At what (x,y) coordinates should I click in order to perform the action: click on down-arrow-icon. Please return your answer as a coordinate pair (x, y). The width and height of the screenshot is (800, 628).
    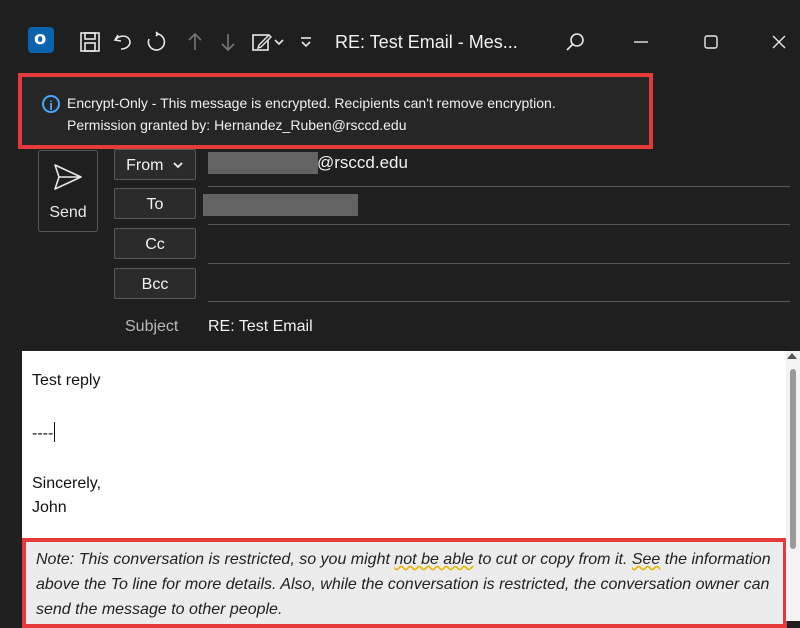
    Looking at the image, I should click on (228, 42).